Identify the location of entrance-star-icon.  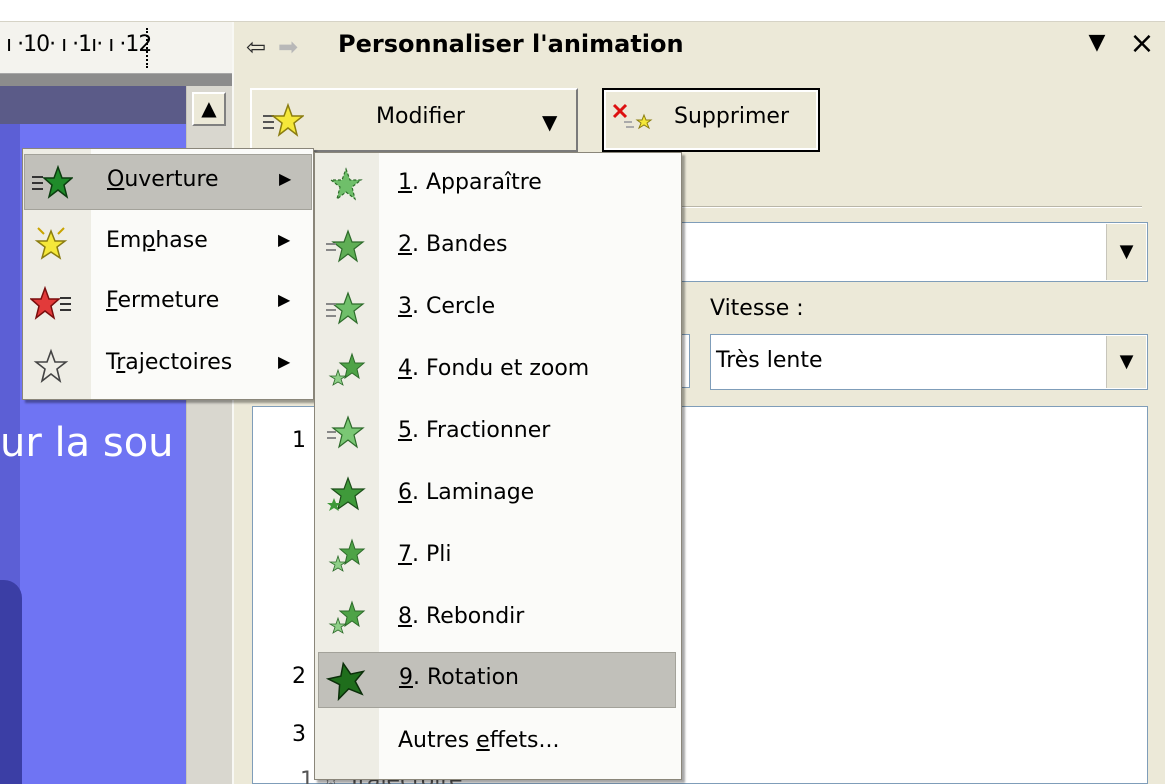
(52, 182).